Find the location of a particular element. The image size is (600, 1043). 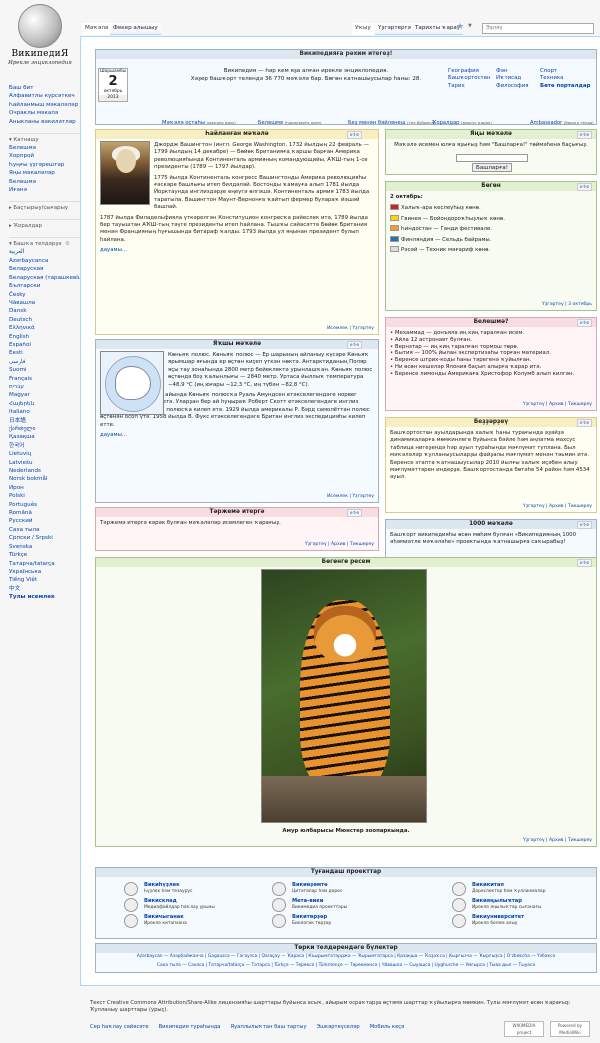

sidebar-language-link: Română is located at coordinates (44, 513).